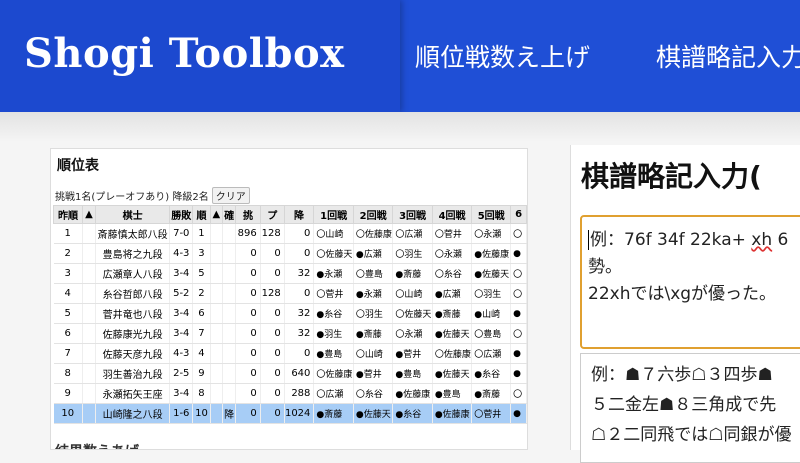 Image resolution: width=800 pixels, height=463 pixels. I want to click on nav-ranking-counter: 順位戦数え上げ, so click(502, 56).